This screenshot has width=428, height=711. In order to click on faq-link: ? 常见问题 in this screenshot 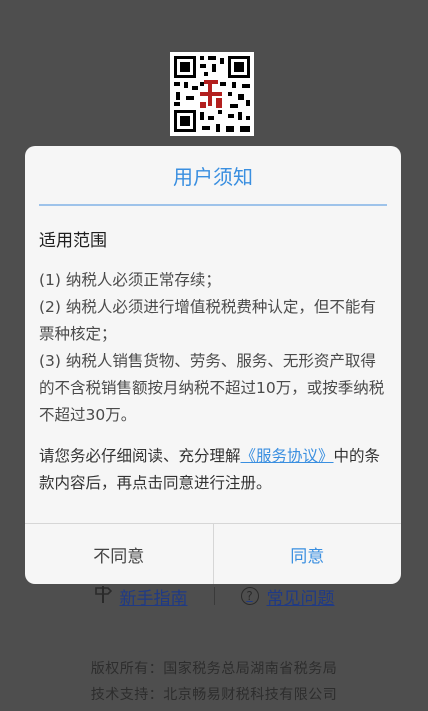, I will do `click(287, 596)`.